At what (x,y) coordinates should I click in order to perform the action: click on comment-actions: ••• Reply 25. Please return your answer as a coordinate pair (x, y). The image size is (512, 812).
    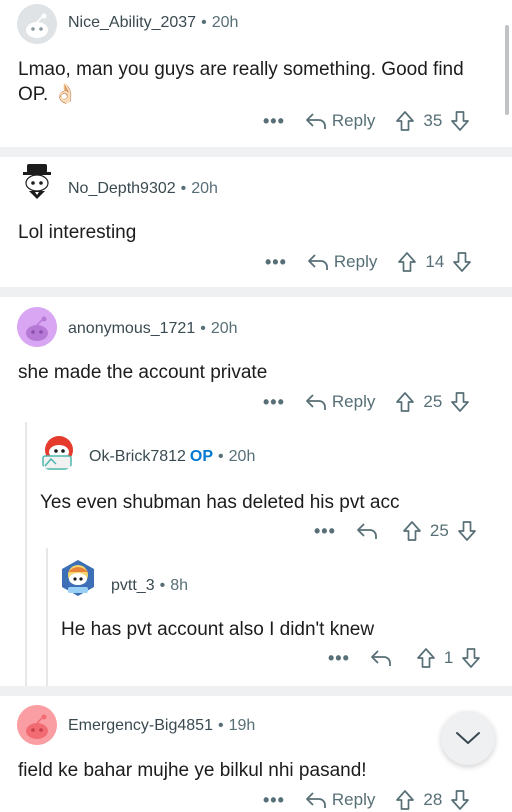
    Looking at the image, I should click on (366, 402).